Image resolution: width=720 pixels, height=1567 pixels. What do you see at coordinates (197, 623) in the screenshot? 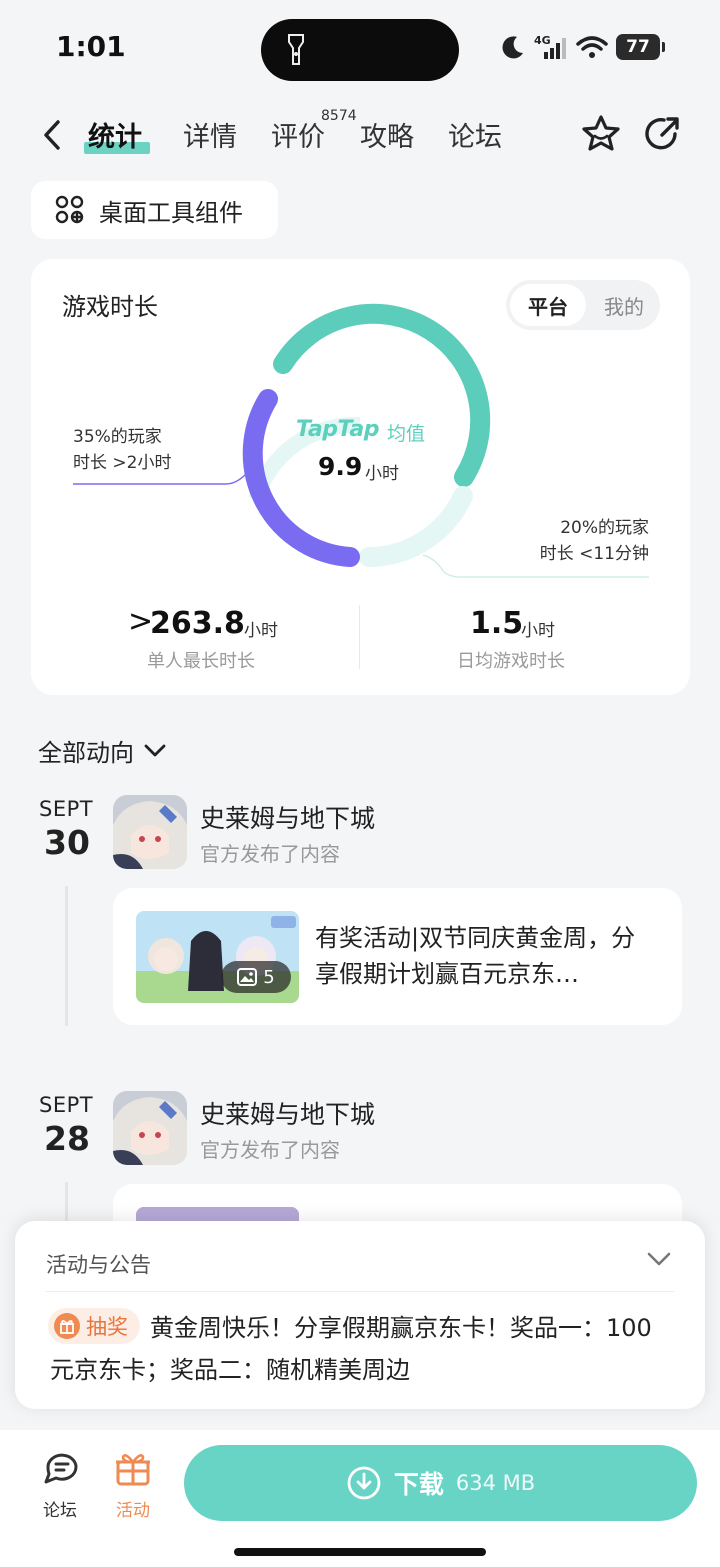
I see `max-time-value: 263.8` at bounding box center [197, 623].